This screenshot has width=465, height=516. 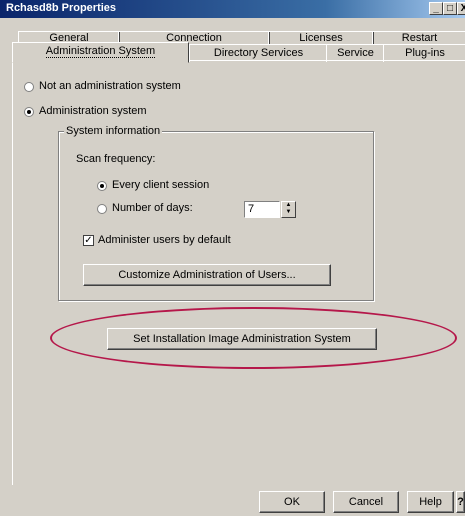 I want to click on admin-label: Administration system, so click(x=93, y=111).